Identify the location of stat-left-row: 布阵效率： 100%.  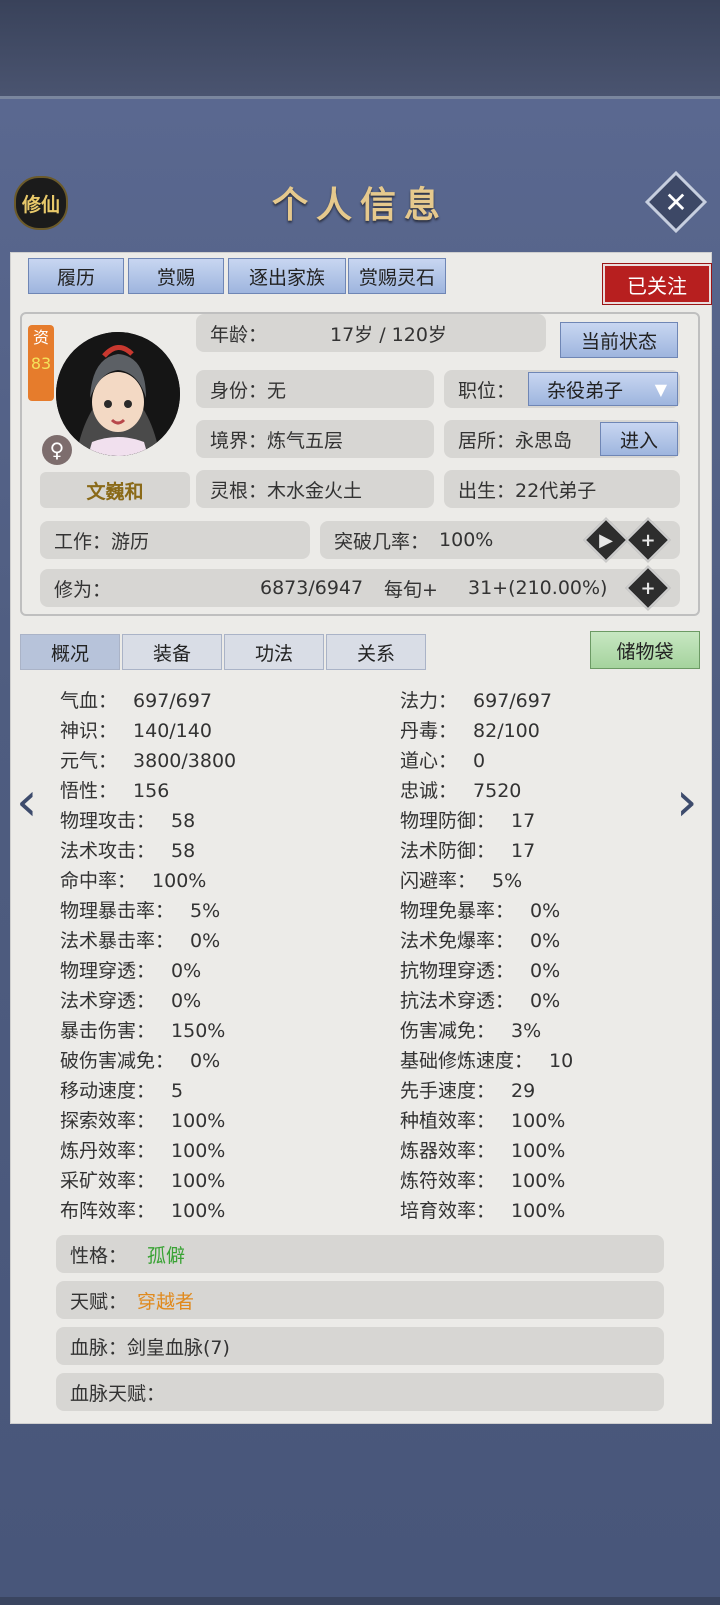
(142, 1210).